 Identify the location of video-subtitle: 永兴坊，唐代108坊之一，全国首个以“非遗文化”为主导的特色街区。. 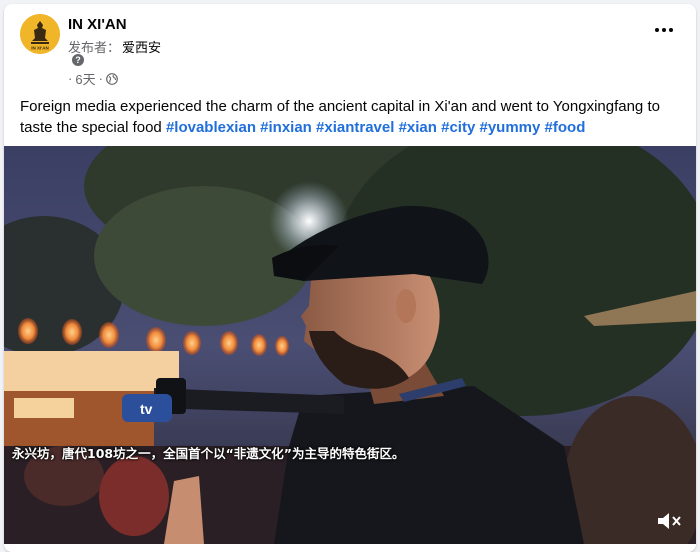
(208, 453).